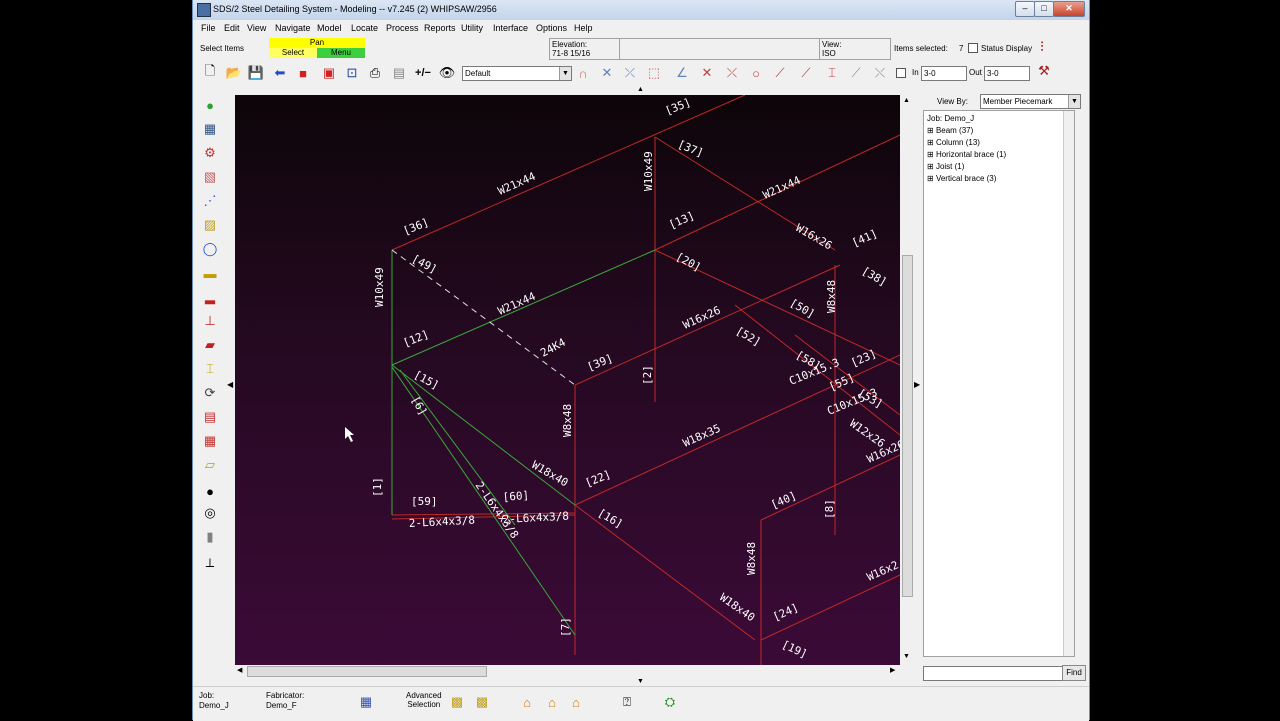 The width and height of the screenshot is (1280, 721). What do you see at coordinates (210, 177) in the screenshot?
I see `box-icon: ▧` at bounding box center [210, 177].